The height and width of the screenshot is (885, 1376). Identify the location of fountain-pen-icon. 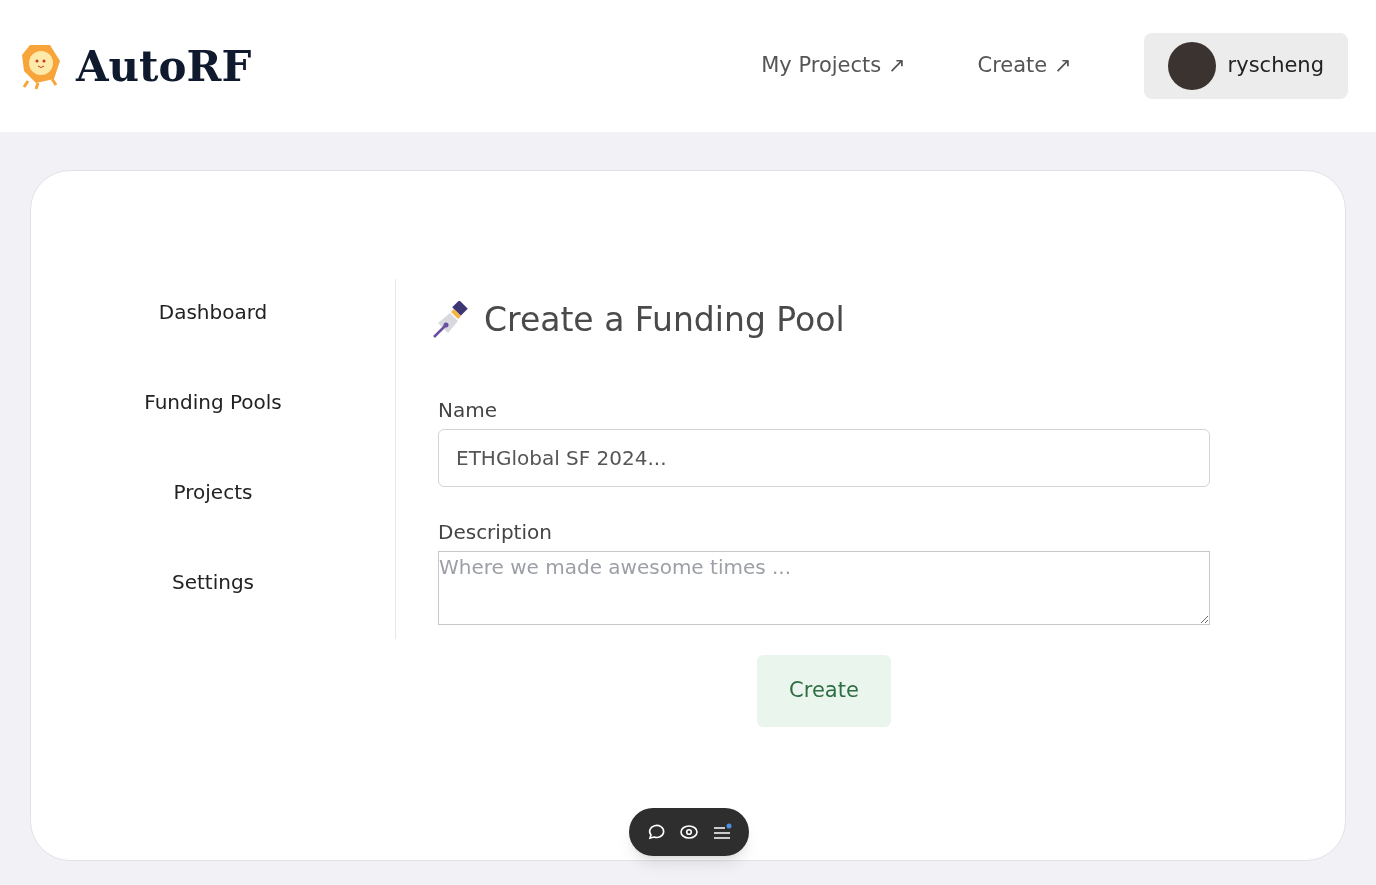
(451, 319).